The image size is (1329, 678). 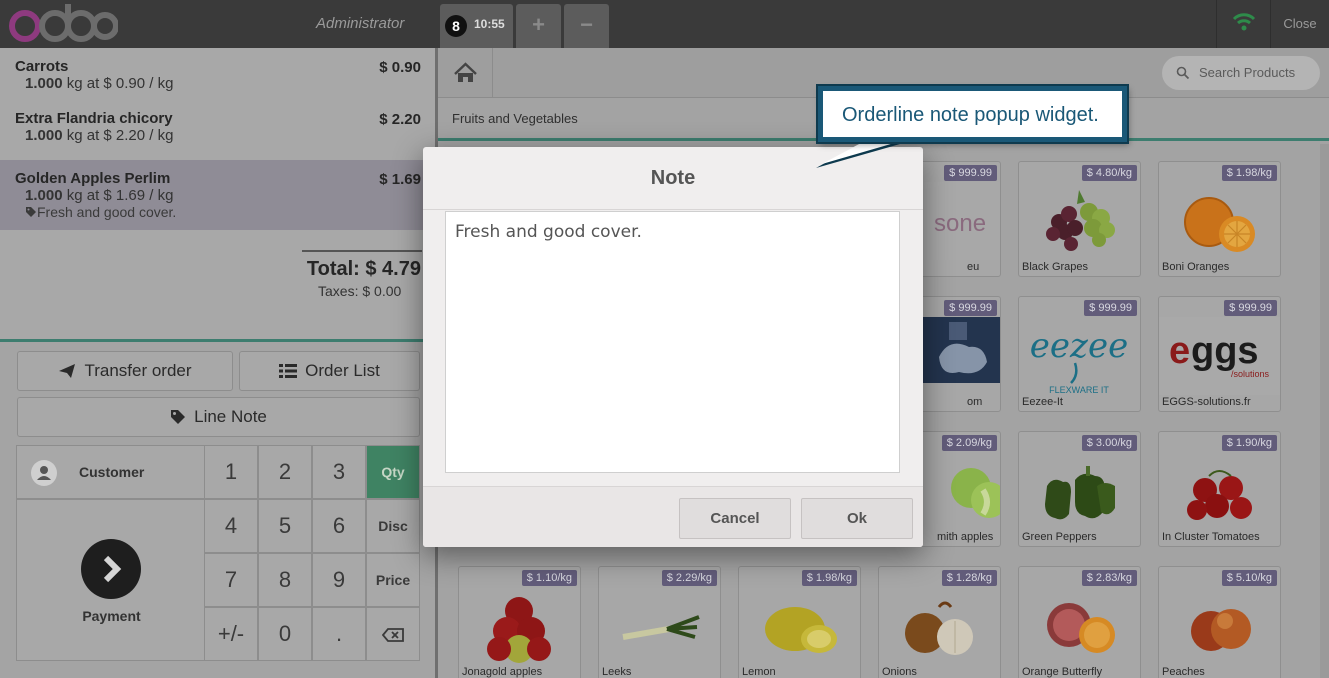 I want to click on ok-button: Ok, so click(x=857, y=518).